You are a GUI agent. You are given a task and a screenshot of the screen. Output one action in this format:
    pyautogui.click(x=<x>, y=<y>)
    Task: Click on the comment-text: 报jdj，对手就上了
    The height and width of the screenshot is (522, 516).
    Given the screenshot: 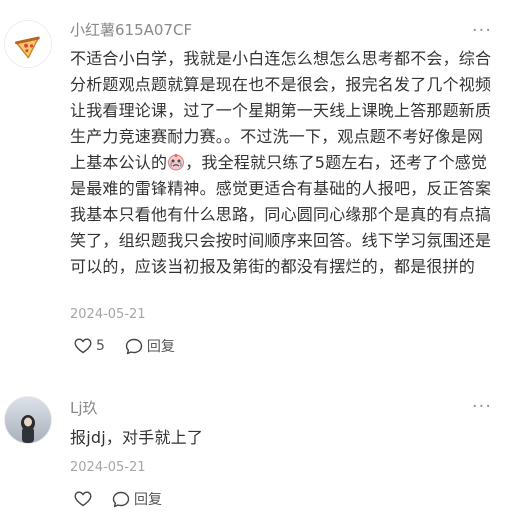 What is the action you would take?
    pyautogui.click(x=137, y=437)
    